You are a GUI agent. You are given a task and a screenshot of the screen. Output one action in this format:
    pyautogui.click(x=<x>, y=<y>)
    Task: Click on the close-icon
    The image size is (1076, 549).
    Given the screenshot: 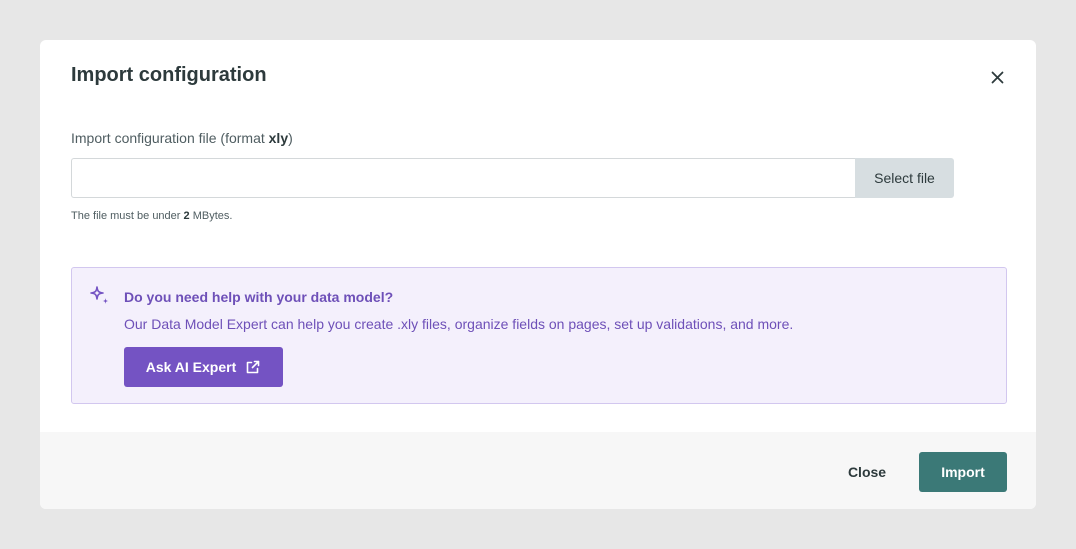 What is the action you would take?
    pyautogui.click(x=997, y=77)
    